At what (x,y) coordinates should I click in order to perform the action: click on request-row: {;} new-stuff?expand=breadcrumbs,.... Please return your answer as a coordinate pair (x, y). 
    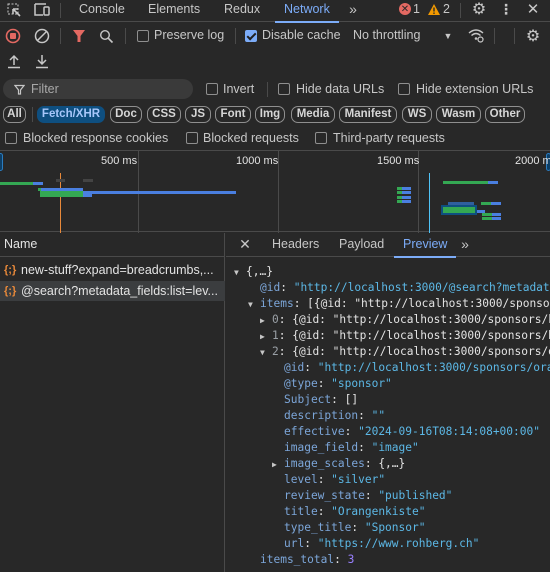
    Looking at the image, I should click on (112, 270).